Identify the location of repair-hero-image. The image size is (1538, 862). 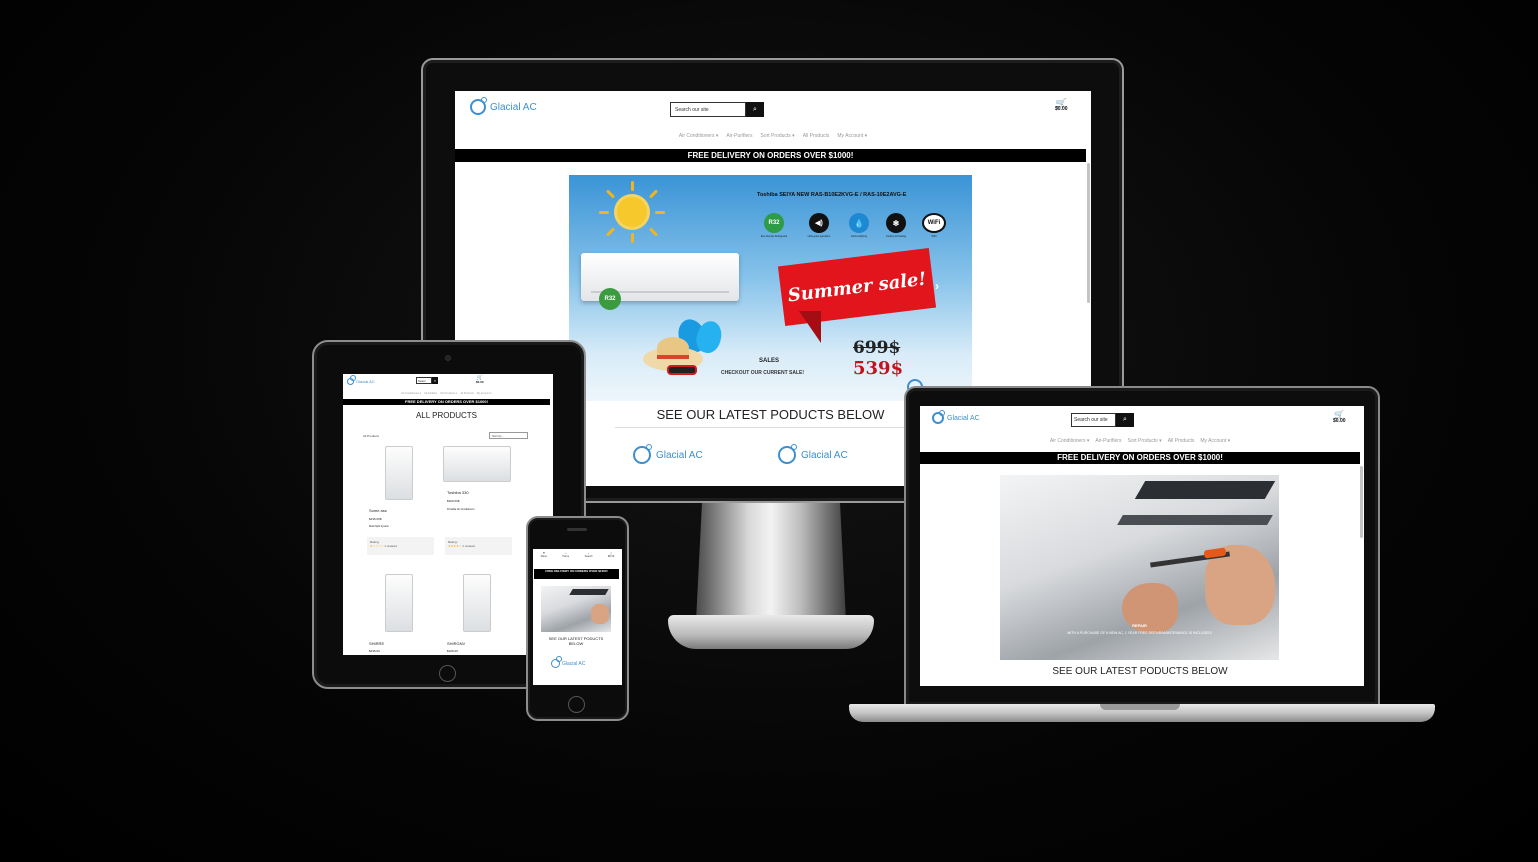
(576, 609).